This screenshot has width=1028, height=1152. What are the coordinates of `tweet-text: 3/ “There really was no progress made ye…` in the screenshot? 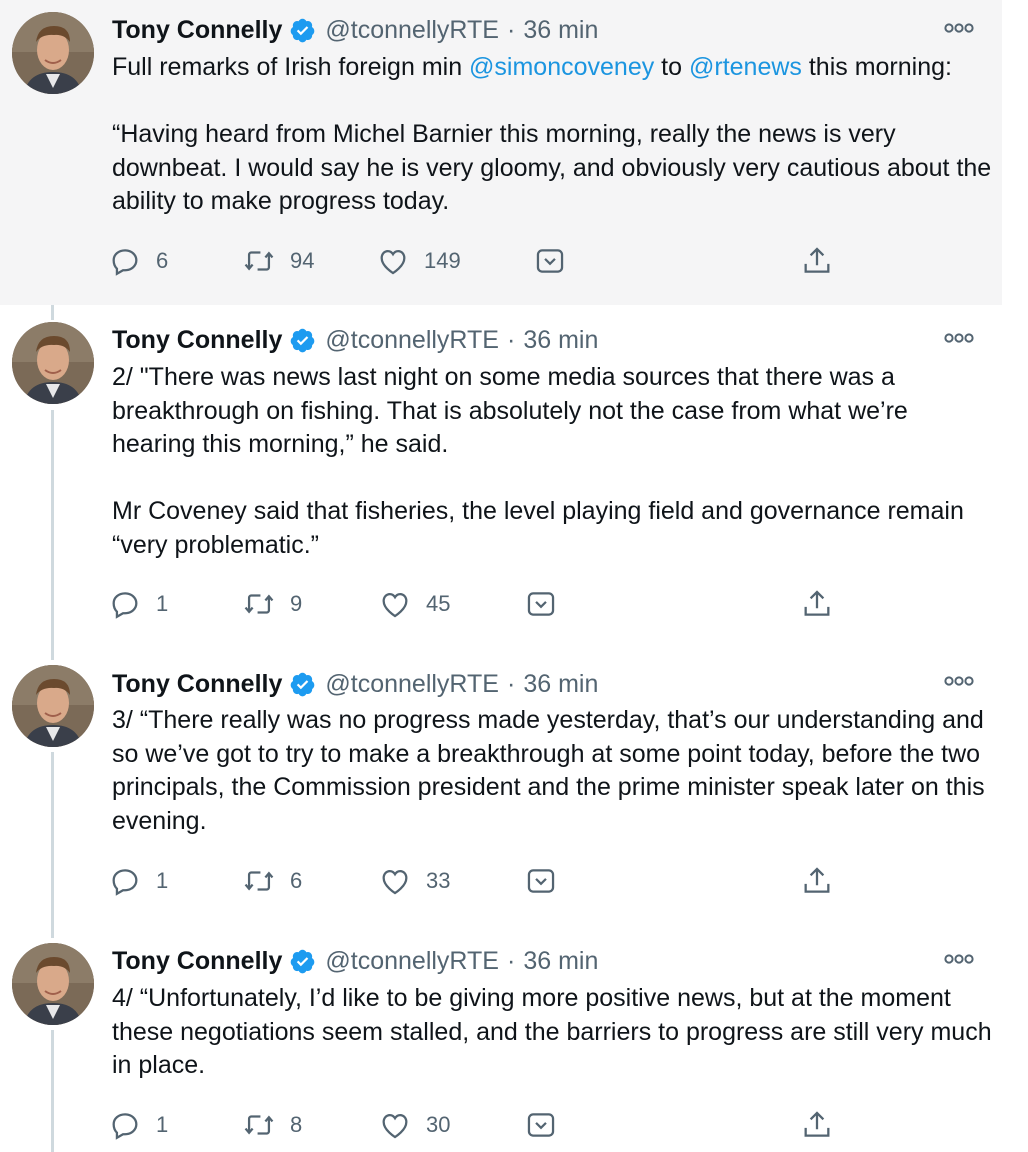 It's located at (552, 771).